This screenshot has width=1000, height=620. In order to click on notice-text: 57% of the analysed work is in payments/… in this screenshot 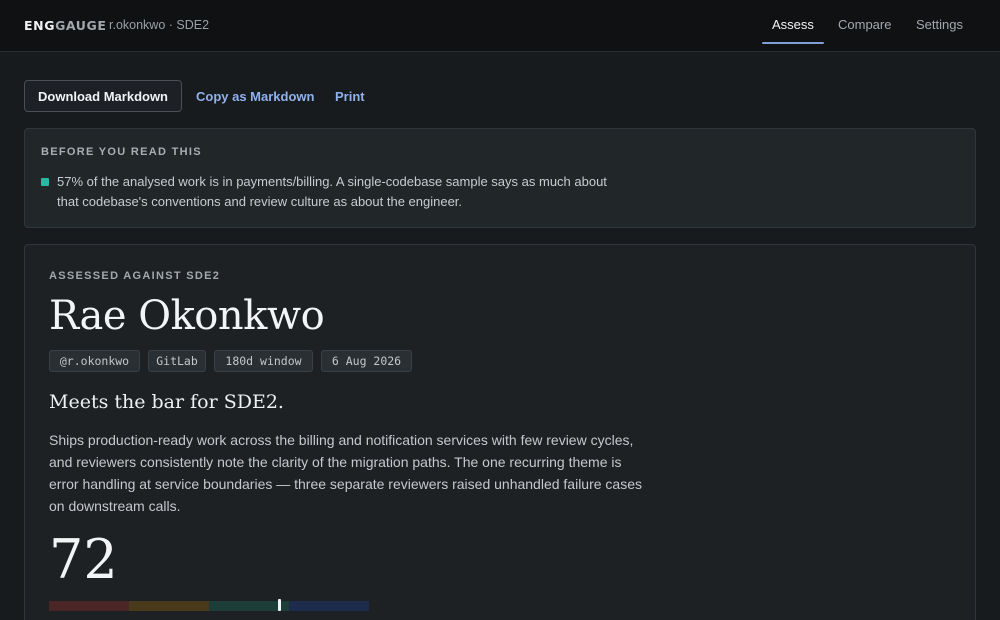, I will do `click(332, 191)`.